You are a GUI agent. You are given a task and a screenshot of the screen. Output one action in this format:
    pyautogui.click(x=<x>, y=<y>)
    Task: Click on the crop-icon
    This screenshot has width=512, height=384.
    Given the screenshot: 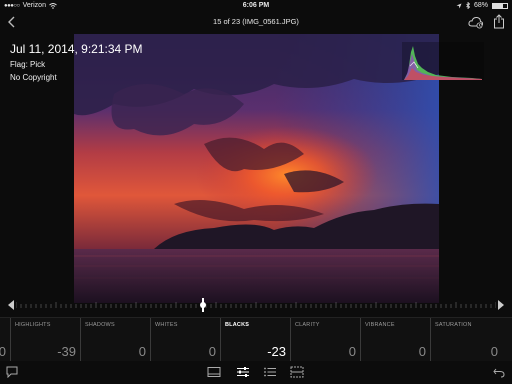 What is the action you would take?
    pyautogui.click(x=214, y=372)
    